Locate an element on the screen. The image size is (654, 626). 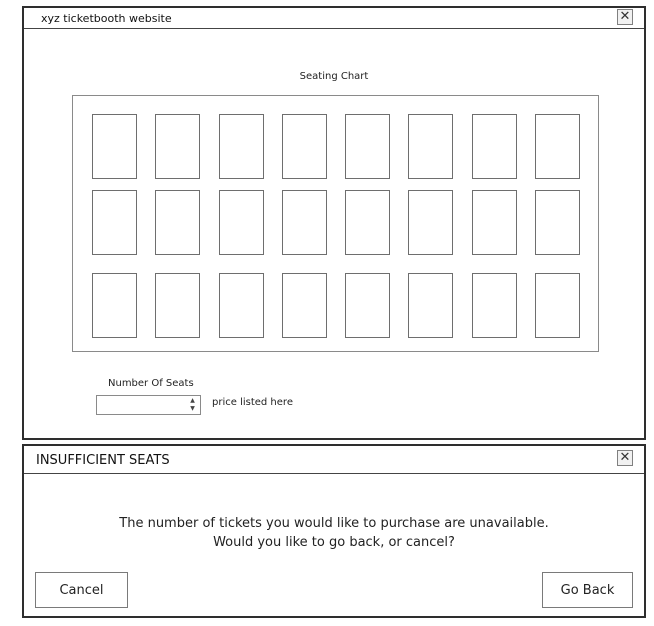
seat-r2-c5 is located at coordinates (367, 222).